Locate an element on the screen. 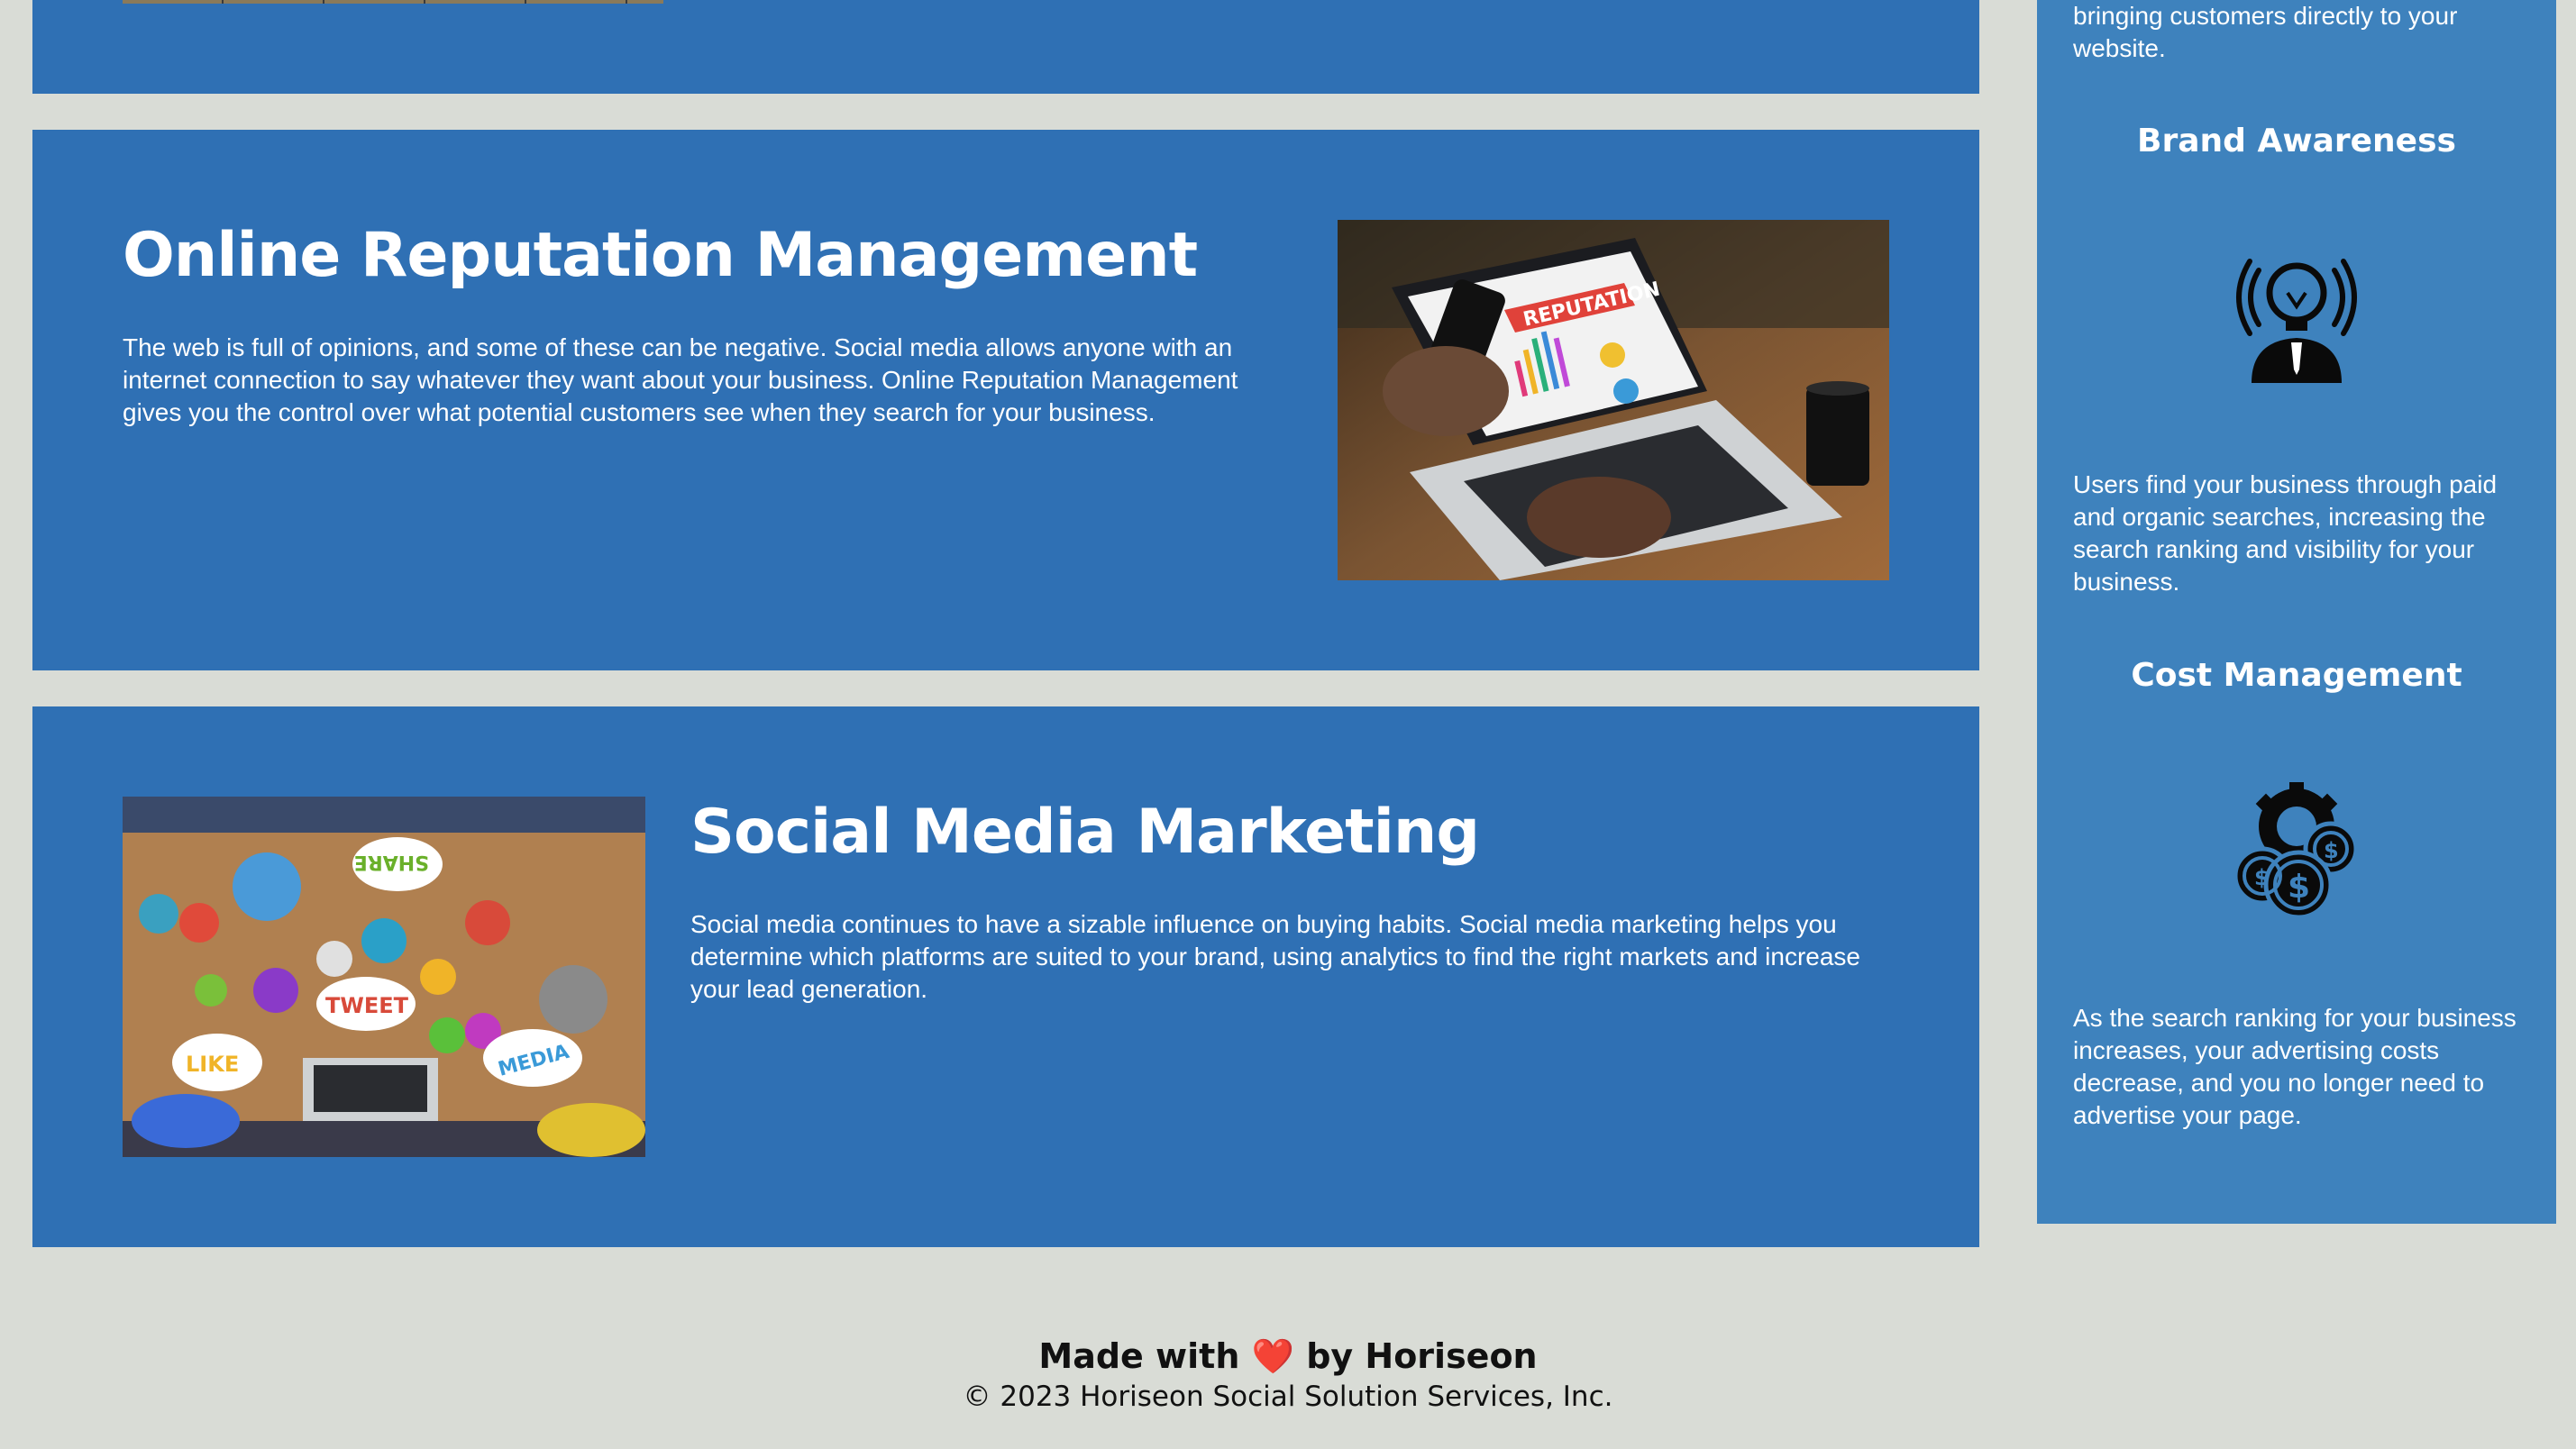  made-with-prefix: Made with is located at coordinates (1139, 1356).